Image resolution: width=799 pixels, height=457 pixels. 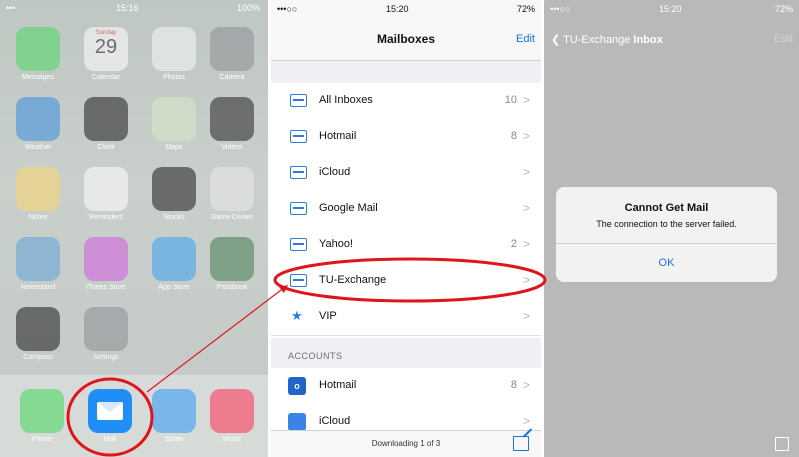 I want to click on status-bar: ••• 15:16 100%, so click(x=134, y=8).